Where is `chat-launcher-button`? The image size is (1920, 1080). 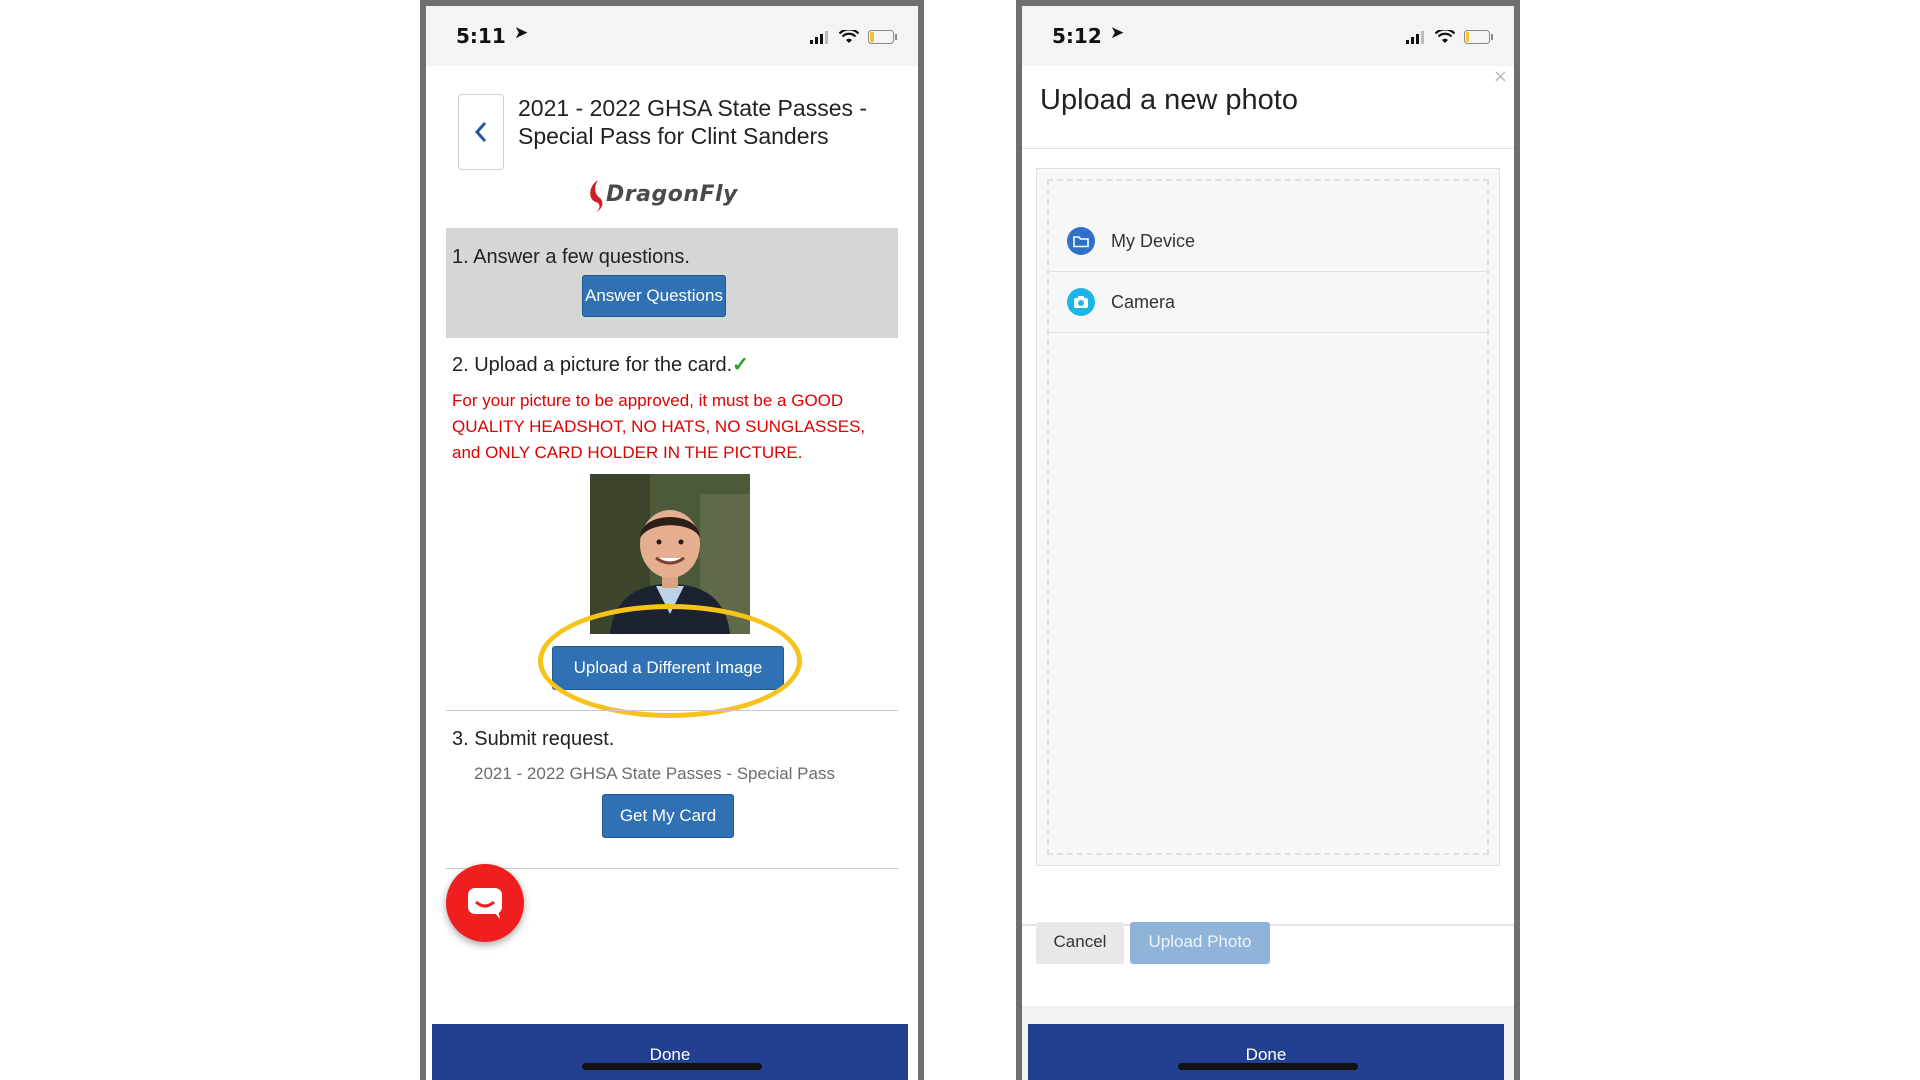 chat-launcher-button is located at coordinates (485, 903).